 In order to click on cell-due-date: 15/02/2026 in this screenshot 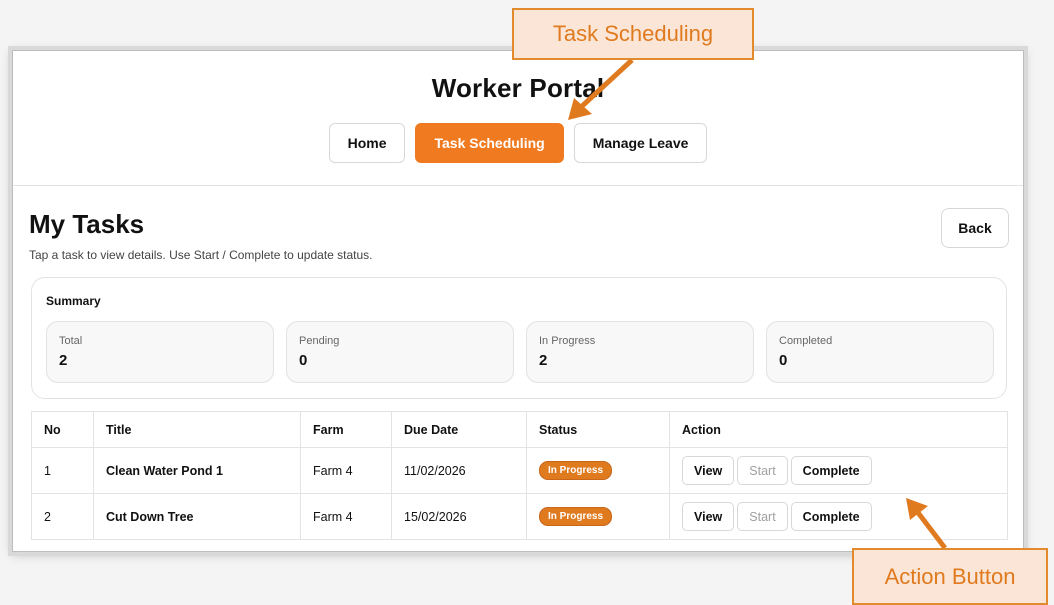, I will do `click(459, 516)`.